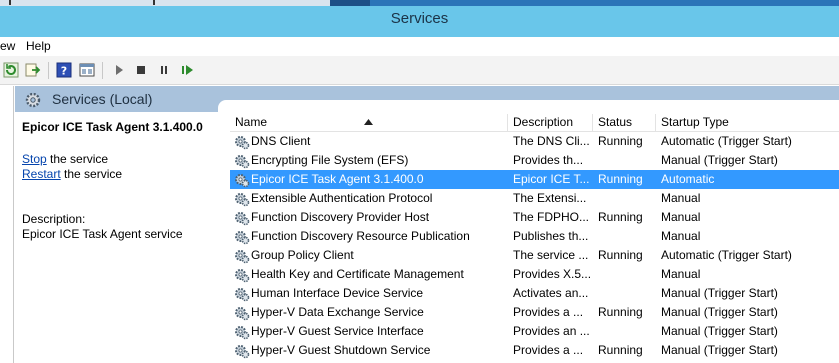 The height and width of the screenshot is (363, 839). What do you see at coordinates (87, 70) in the screenshot?
I see `show-hide-pane-icon` at bounding box center [87, 70].